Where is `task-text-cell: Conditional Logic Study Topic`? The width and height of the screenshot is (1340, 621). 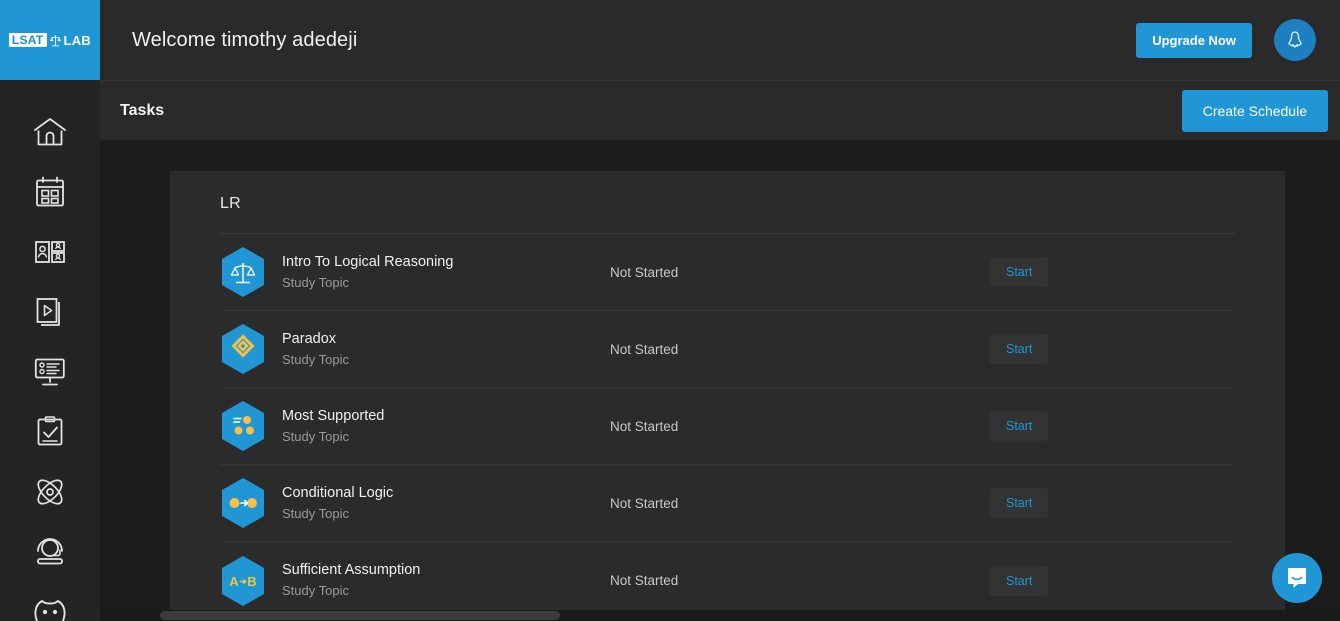 task-text-cell: Conditional Logic Study Topic is located at coordinates (441, 503).